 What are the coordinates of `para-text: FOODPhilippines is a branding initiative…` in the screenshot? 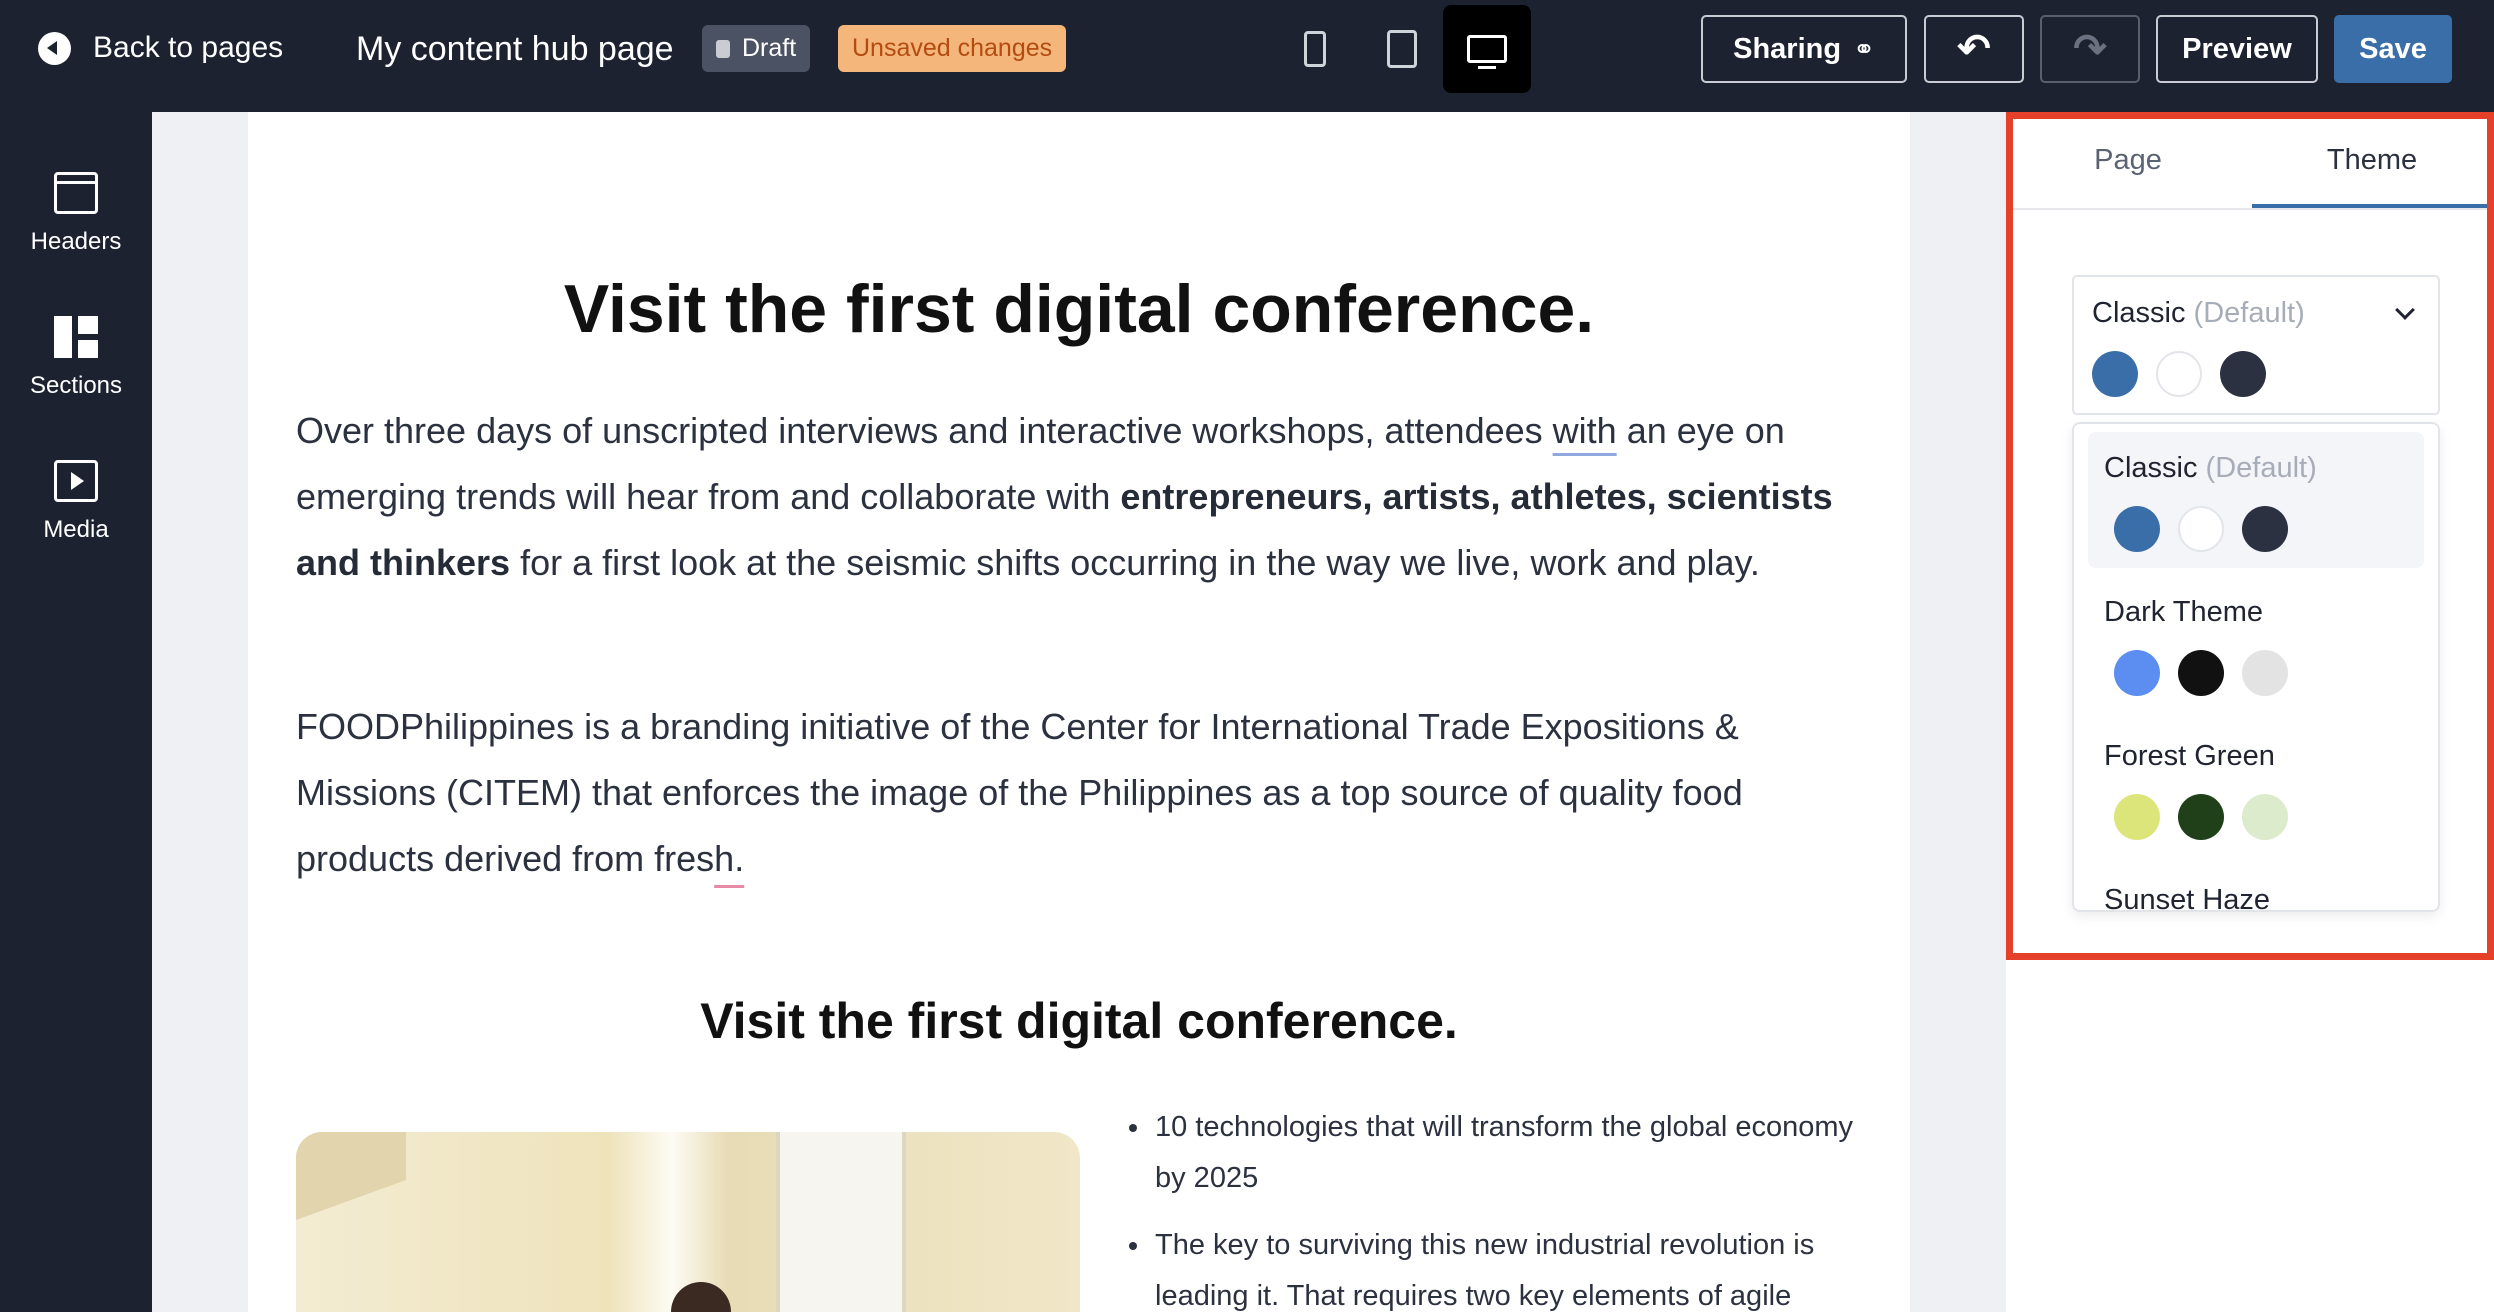 It's located at (1019, 792).